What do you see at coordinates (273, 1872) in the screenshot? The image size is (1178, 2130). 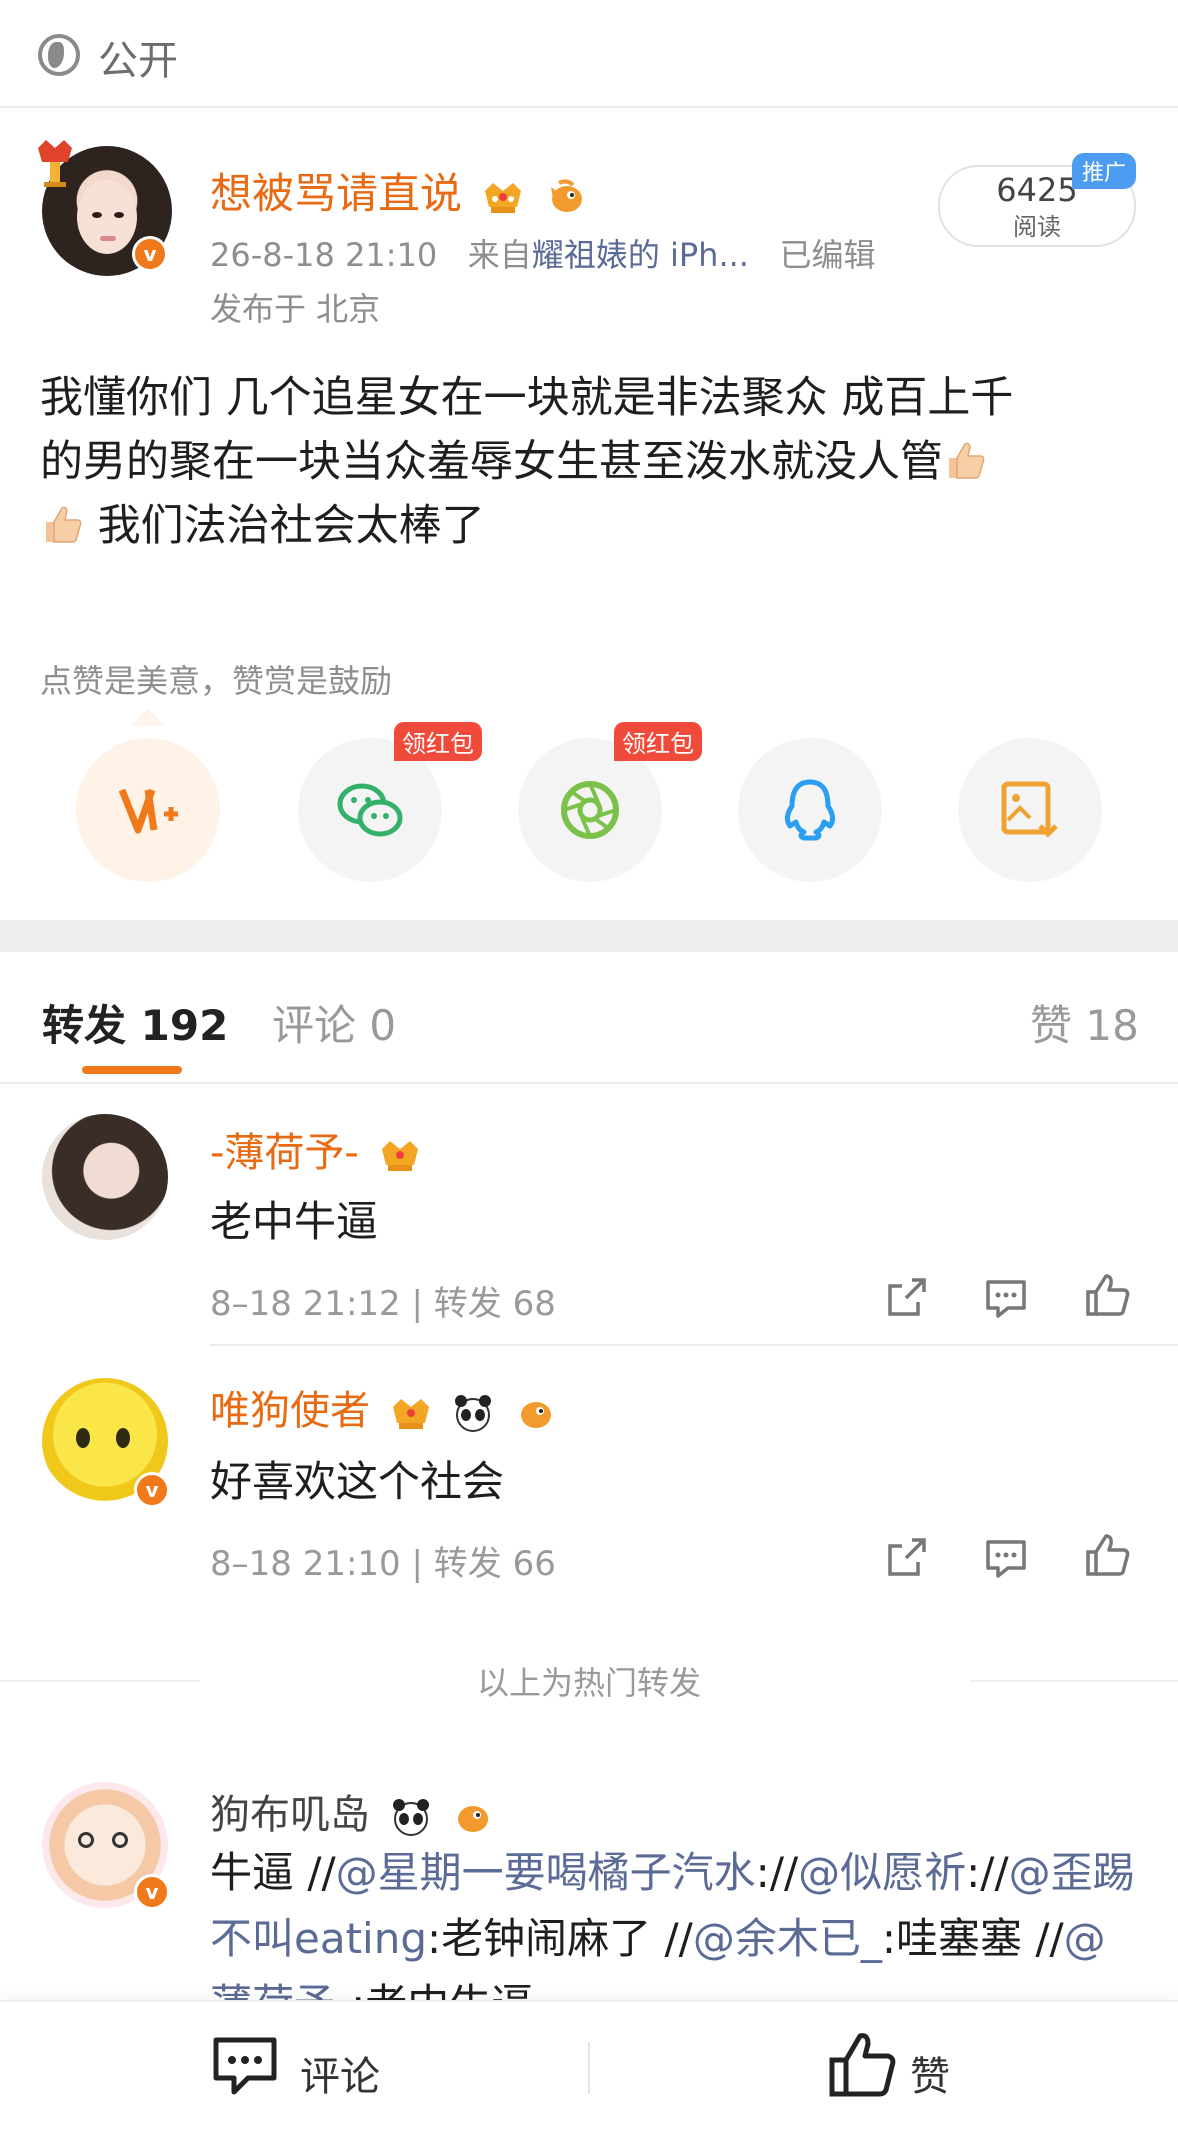 I see `repost-chain-part: 牛逼 //` at bounding box center [273, 1872].